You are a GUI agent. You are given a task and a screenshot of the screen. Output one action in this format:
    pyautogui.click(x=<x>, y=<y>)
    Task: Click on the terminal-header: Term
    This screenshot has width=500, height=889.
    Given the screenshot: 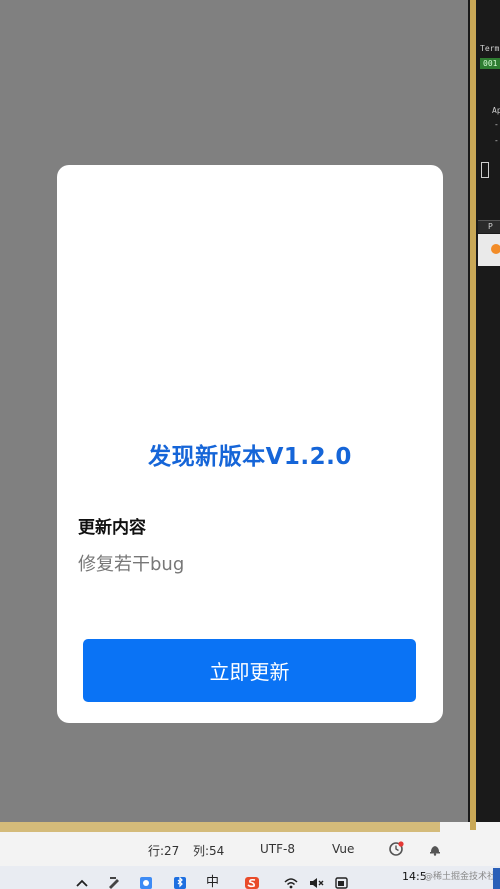 What is the action you would take?
    pyautogui.click(x=490, y=48)
    